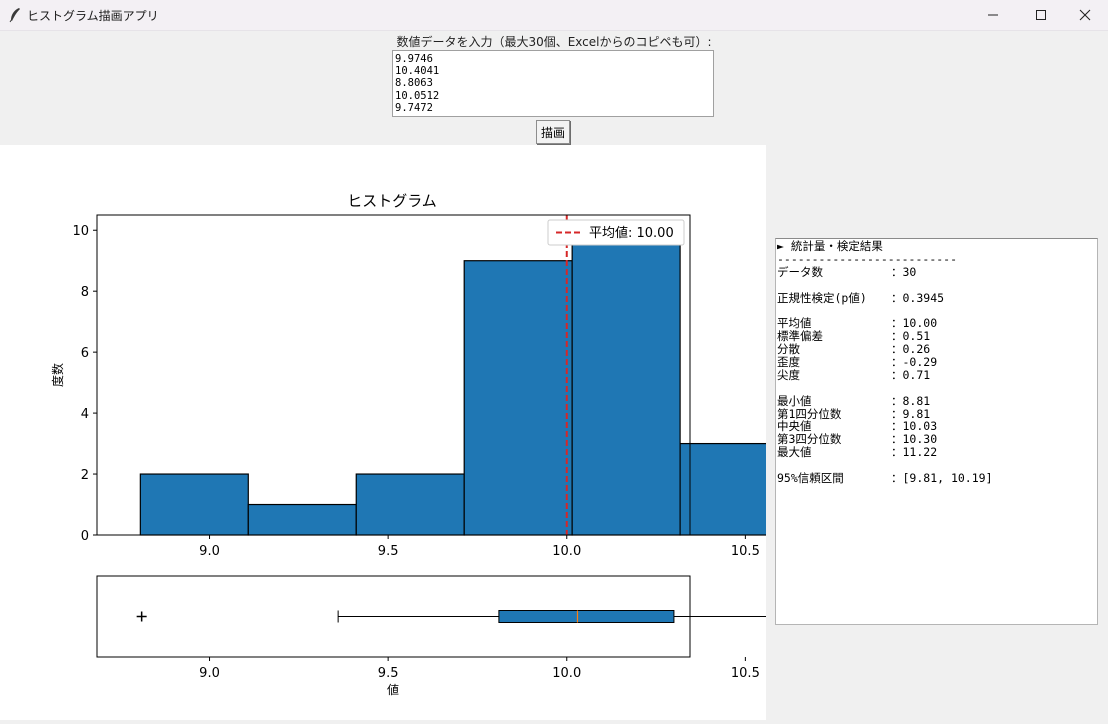 The image size is (1108, 724). I want to click on stats-row: 95%信頼区間 ：[9.81, 10.19], so click(937, 478).